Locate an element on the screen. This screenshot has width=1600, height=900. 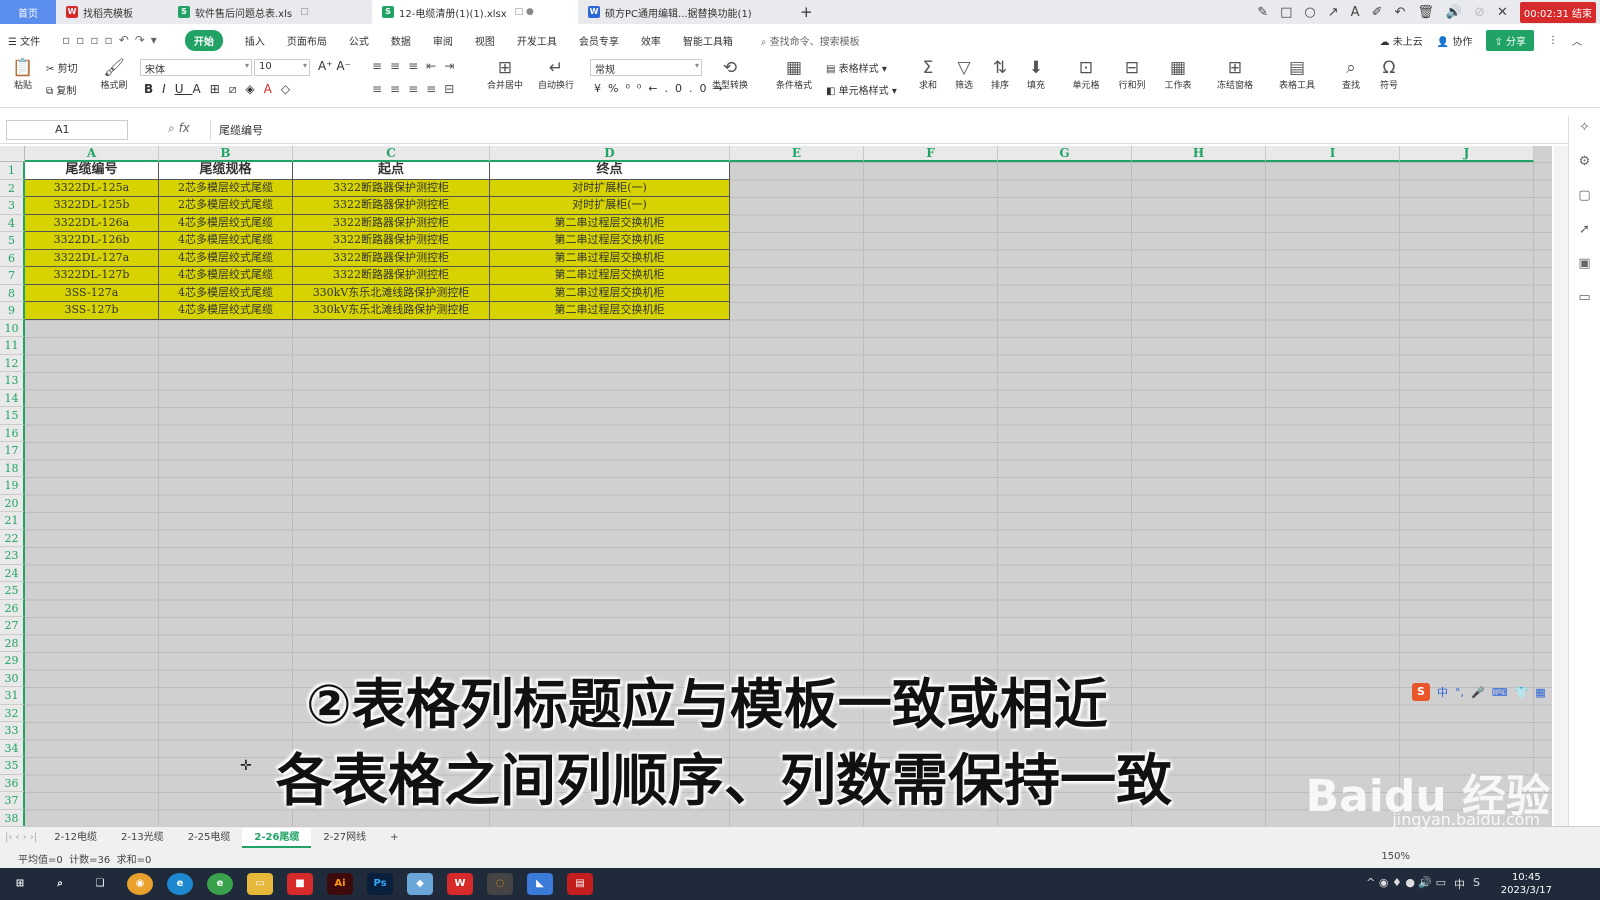
edge-icon: e is located at coordinates (180, 884).